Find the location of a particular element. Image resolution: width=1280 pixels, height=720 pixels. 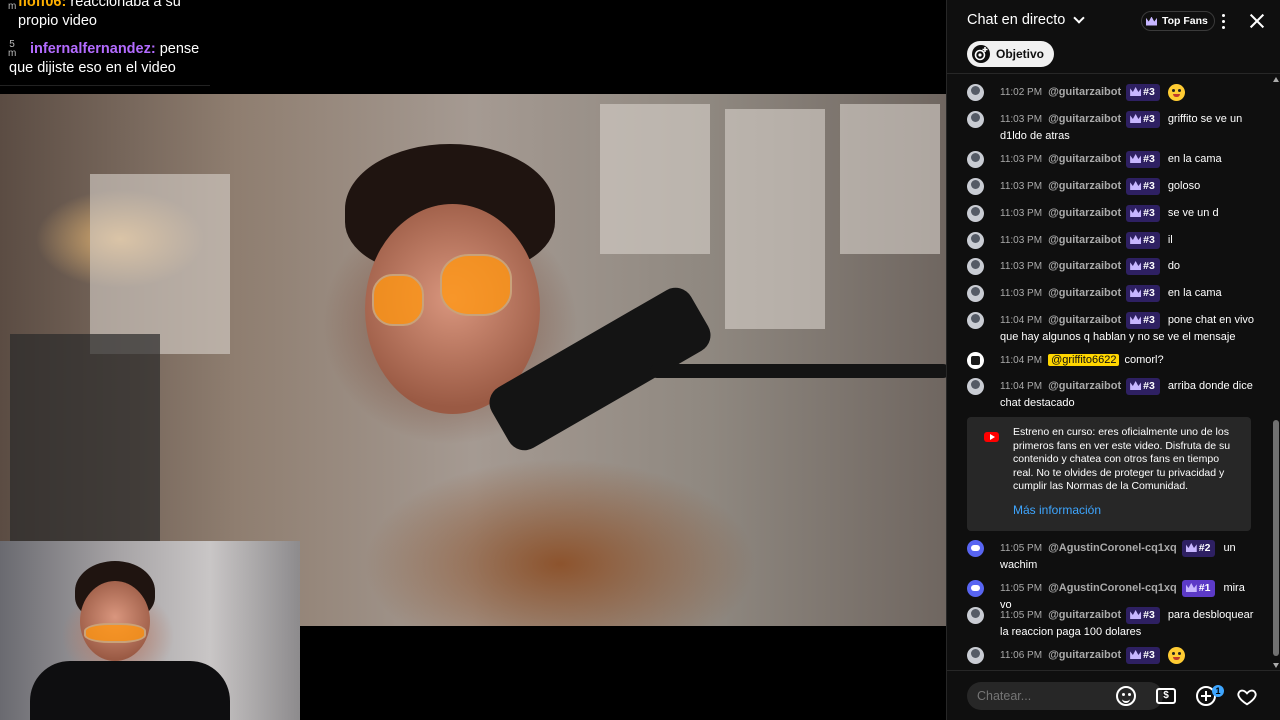

scroll-down-arrow is located at coordinates (1276, 665).